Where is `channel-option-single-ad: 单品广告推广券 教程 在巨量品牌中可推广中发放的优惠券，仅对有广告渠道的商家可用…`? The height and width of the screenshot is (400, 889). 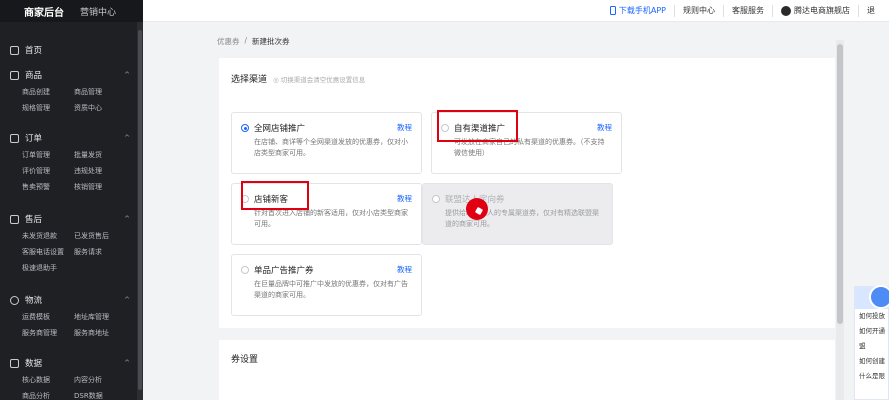
channel-option-single-ad: 单品广告推广券 教程 在巨量品牌中可推广中发放的优惠券，仅对有广告渠道的商家可用… is located at coordinates (326, 285).